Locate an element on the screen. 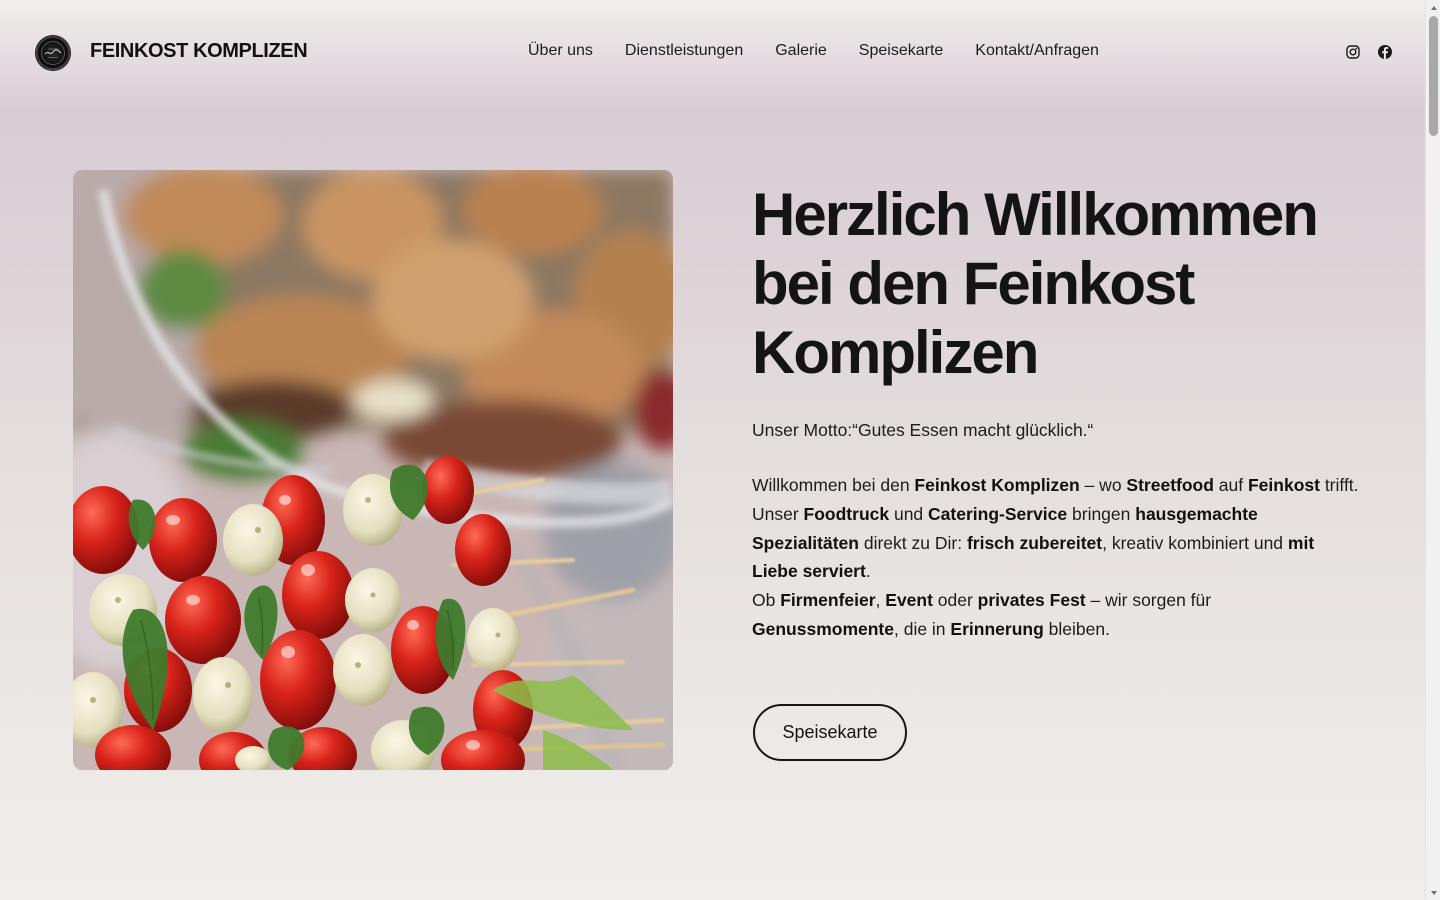  intro-text-run: auf is located at coordinates (1230, 485).